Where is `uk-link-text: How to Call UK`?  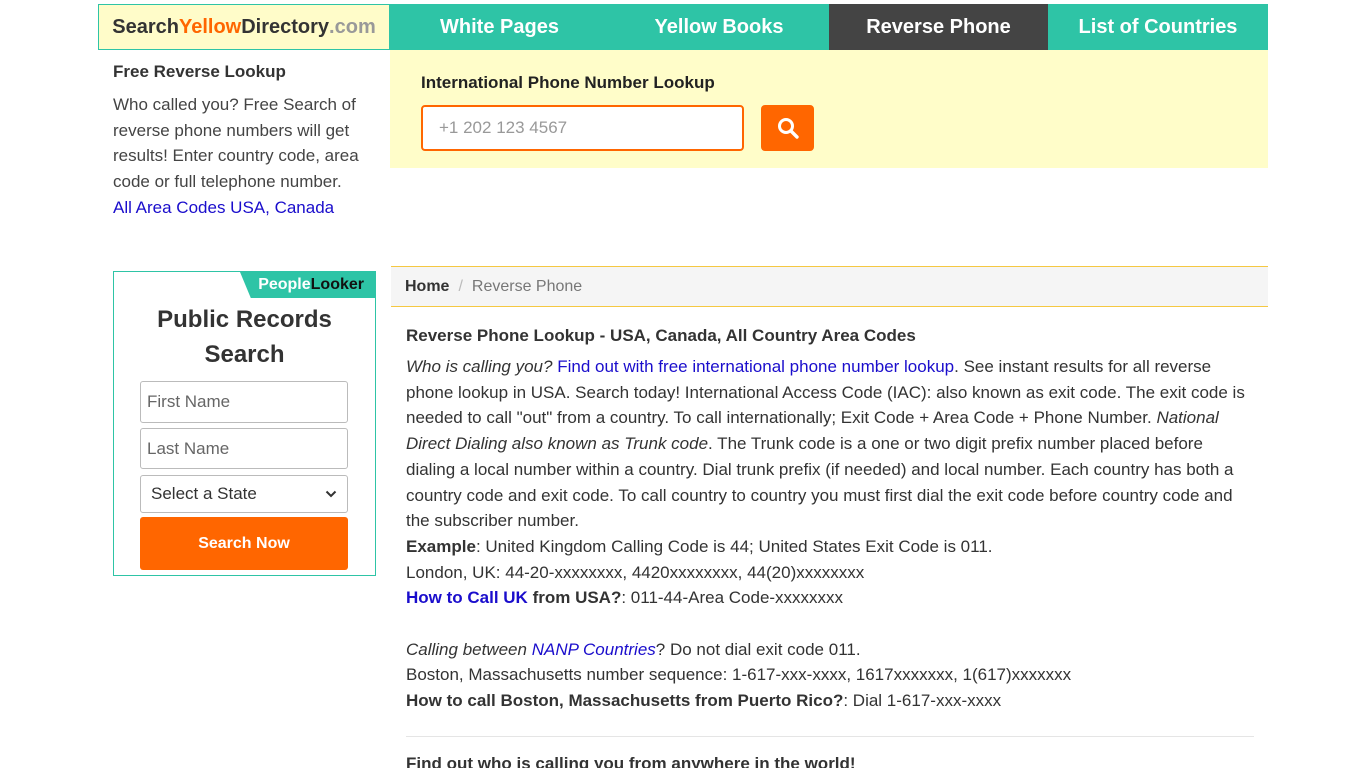
uk-link-text: How to Call UK is located at coordinates (467, 598).